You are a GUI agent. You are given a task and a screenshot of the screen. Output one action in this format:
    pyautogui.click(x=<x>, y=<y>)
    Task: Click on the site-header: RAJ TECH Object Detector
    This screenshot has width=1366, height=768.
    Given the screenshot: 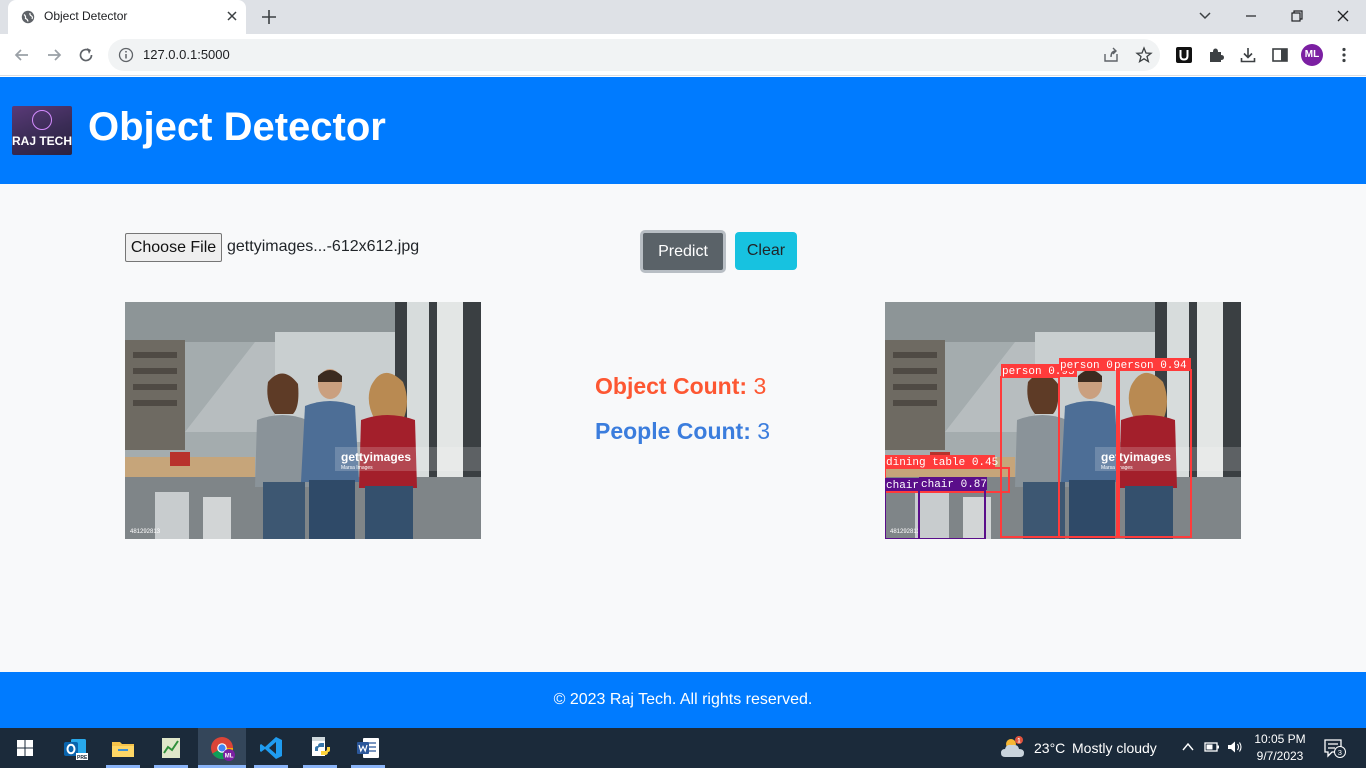 What is the action you would take?
    pyautogui.click(x=683, y=130)
    